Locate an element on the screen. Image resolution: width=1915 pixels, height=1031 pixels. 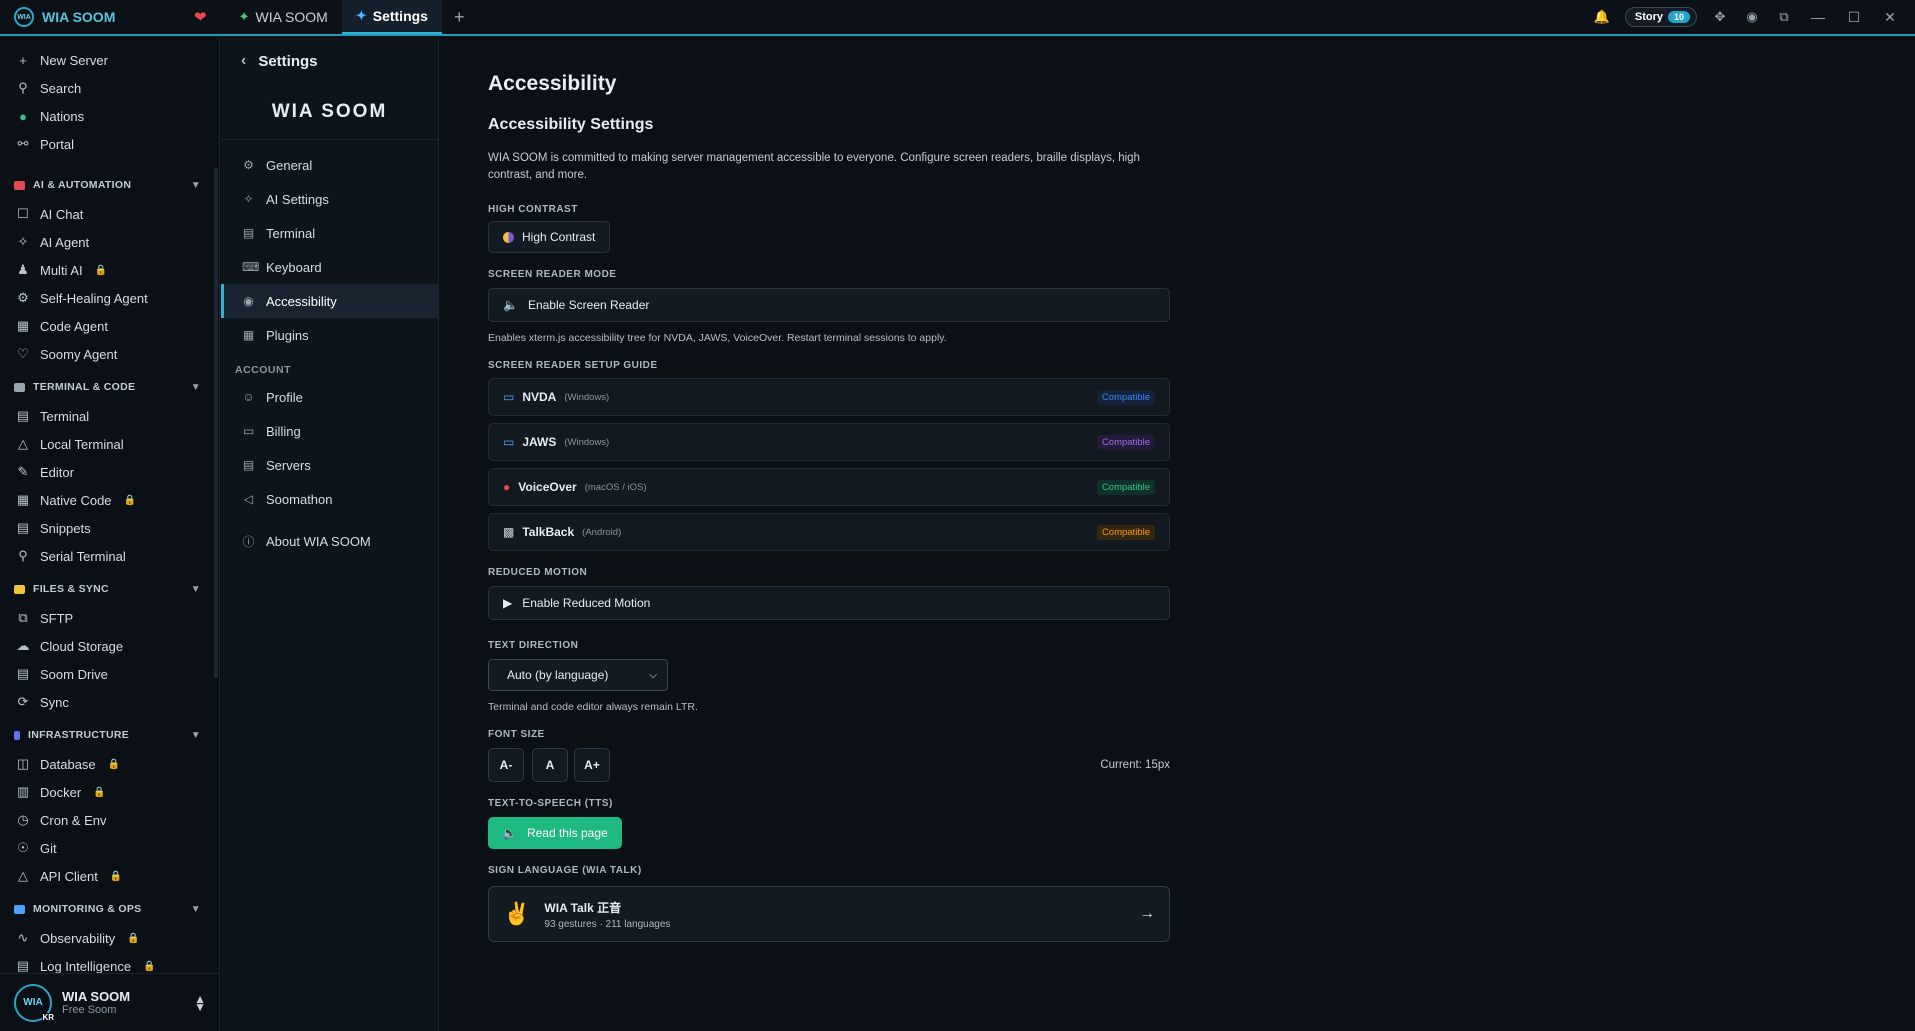
settings-item-plugins: ▦ Plugins is located at coordinates (329, 335).